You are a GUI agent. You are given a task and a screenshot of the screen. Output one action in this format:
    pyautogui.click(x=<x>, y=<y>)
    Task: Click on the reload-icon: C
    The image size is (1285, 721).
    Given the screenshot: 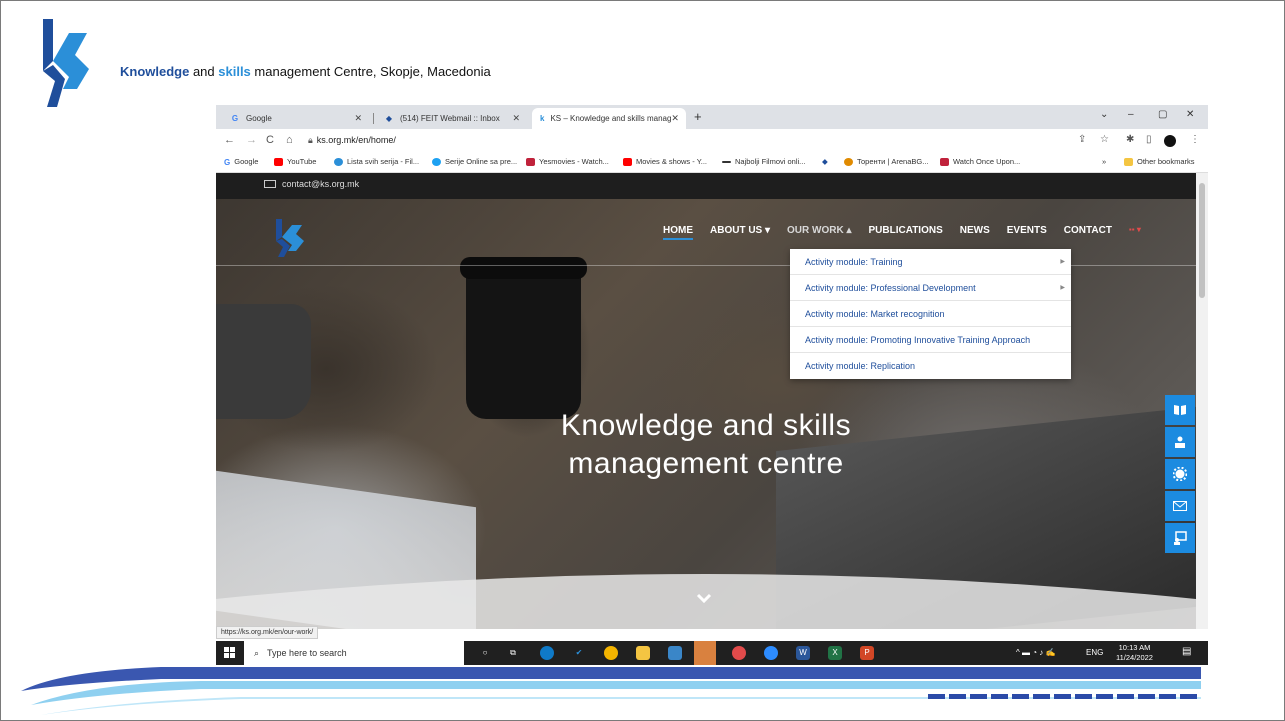 What is the action you would take?
    pyautogui.click(x=270, y=140)
    